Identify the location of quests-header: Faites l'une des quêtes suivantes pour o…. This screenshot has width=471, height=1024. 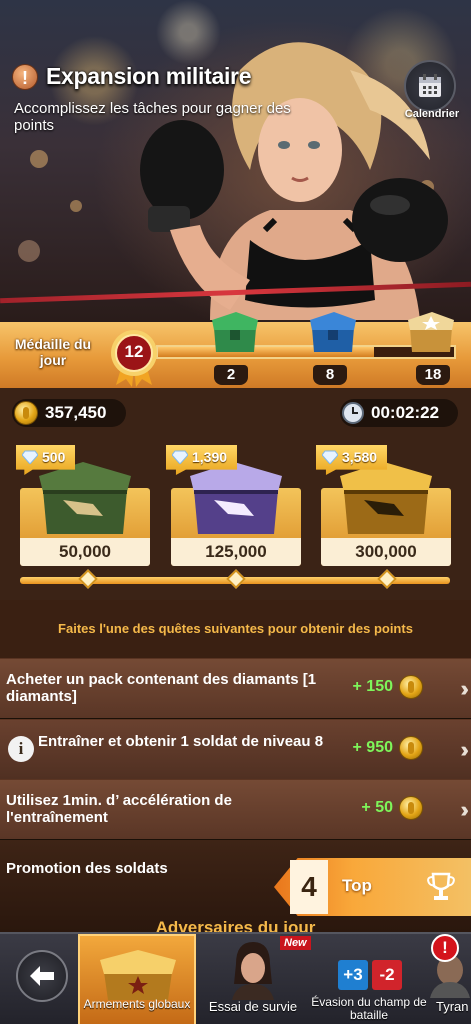
(235, 629).